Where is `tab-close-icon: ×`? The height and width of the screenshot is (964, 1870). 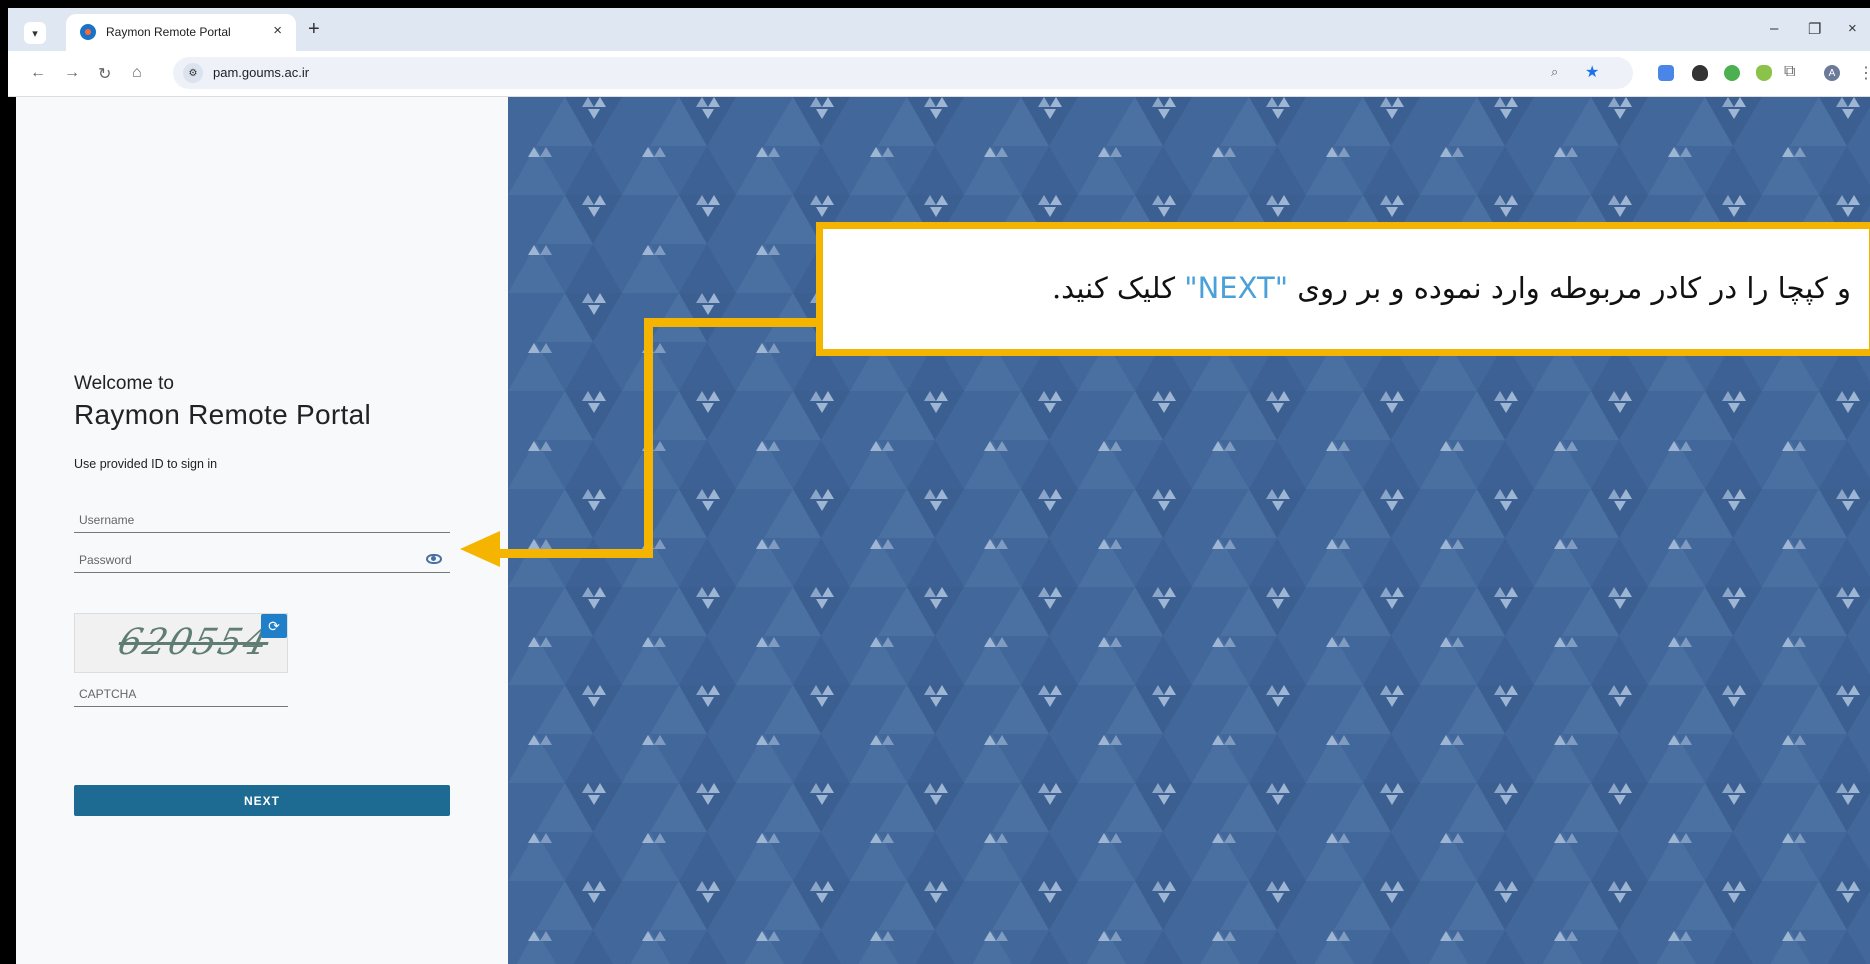
tab-close-icon: × is located at coordinates (277, 30).